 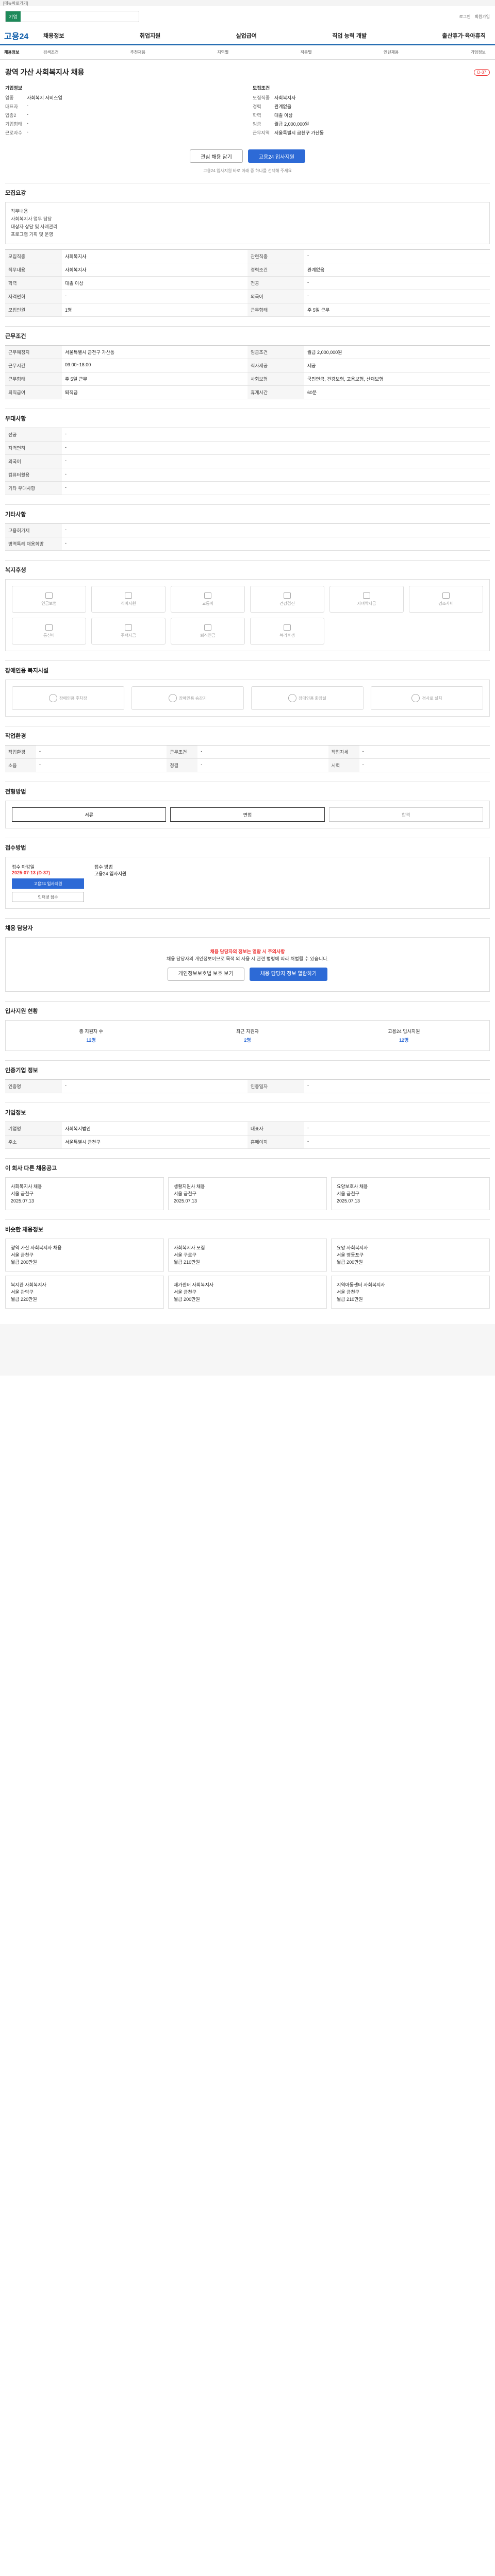 I want to click on cell-label: 모집인원, so click(x=33, y=310).